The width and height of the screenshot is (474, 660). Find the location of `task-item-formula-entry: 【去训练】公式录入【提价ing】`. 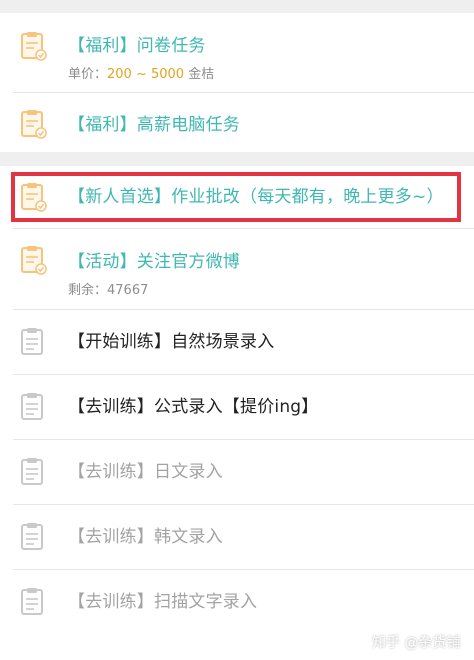

task-item-formula-entry: 【去训练】公式录入【提价ing】 is located at coordinates (237, 407).